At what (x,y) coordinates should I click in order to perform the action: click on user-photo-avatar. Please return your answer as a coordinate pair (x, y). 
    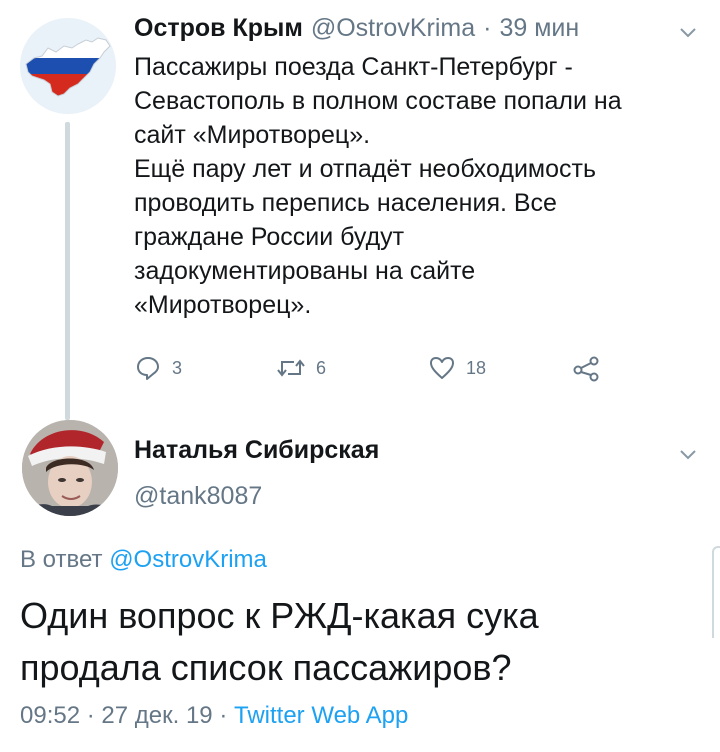
    Looking at the image, I should click on (70, 468).